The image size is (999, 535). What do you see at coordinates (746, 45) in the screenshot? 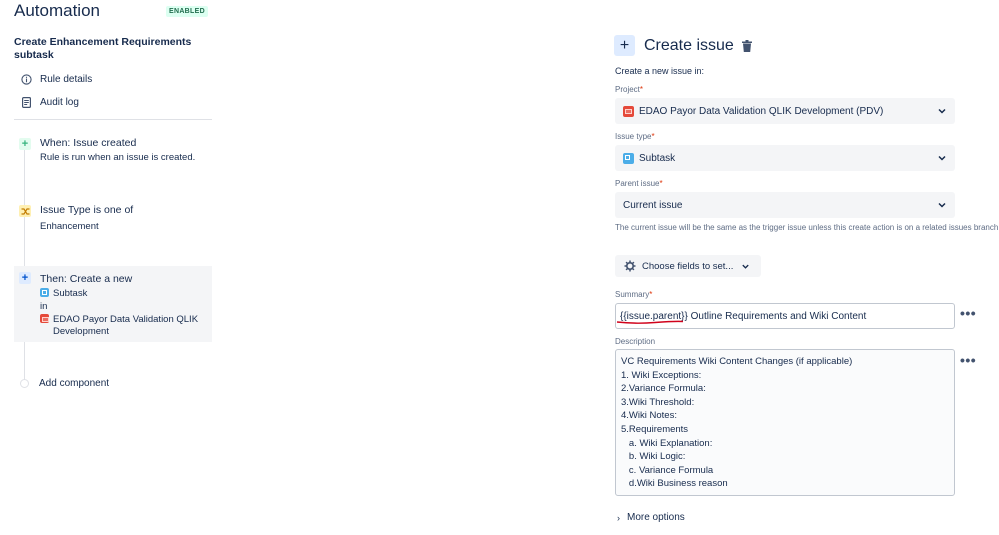
I see `trash-icon` at bounding box center [746, 45].